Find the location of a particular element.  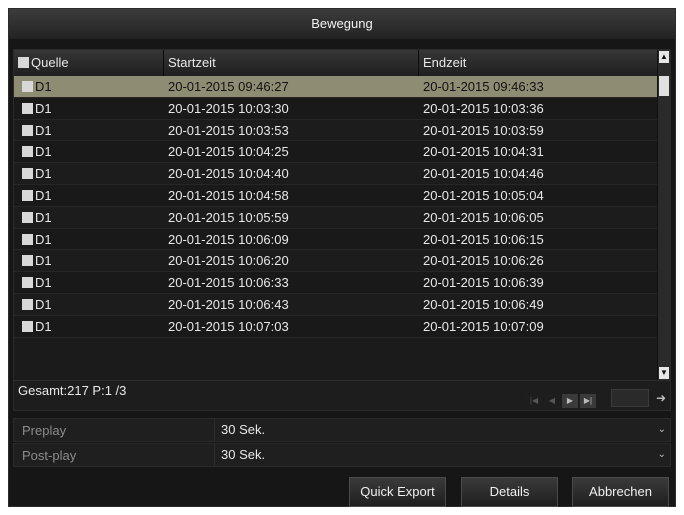

start-time-cell: 20-01-2015 10:03:53 is located at coordinates (228, 130).